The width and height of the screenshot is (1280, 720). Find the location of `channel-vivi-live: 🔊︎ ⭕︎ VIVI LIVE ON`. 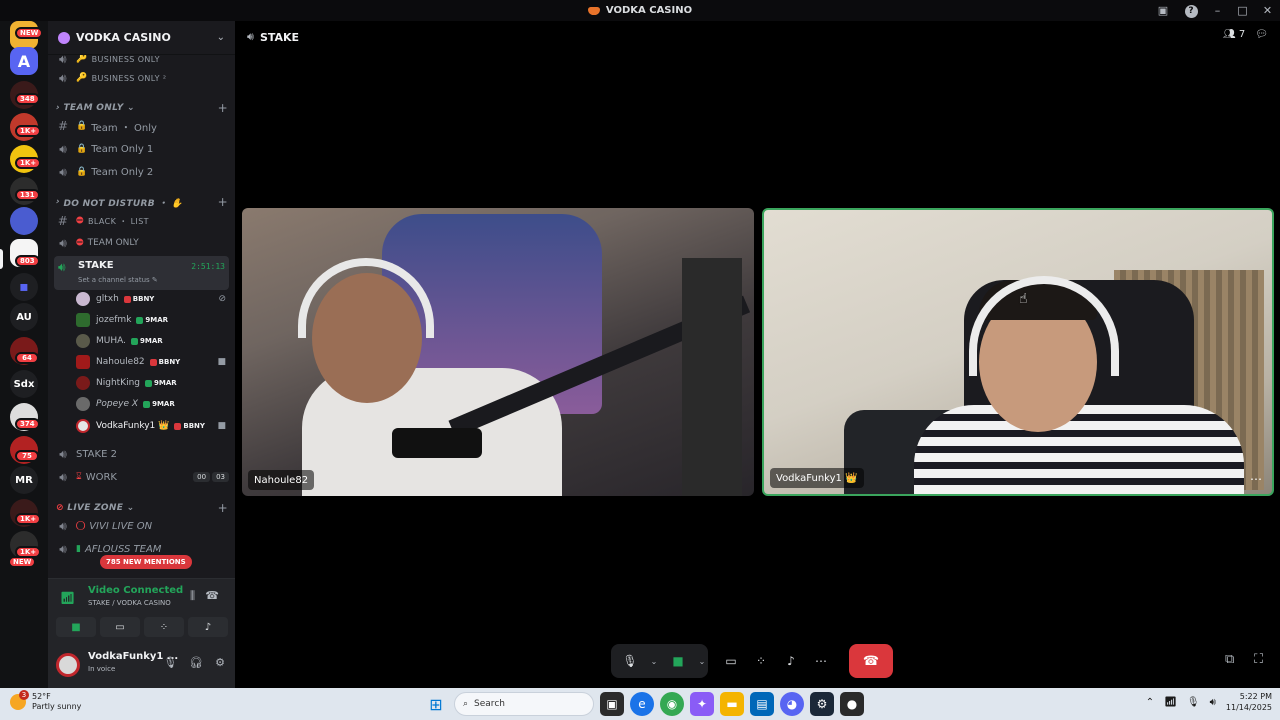

channel-vivi-live: 🔊︎ ⭕︎ VIVI LIVE ON is located at coordinates (141, 526).